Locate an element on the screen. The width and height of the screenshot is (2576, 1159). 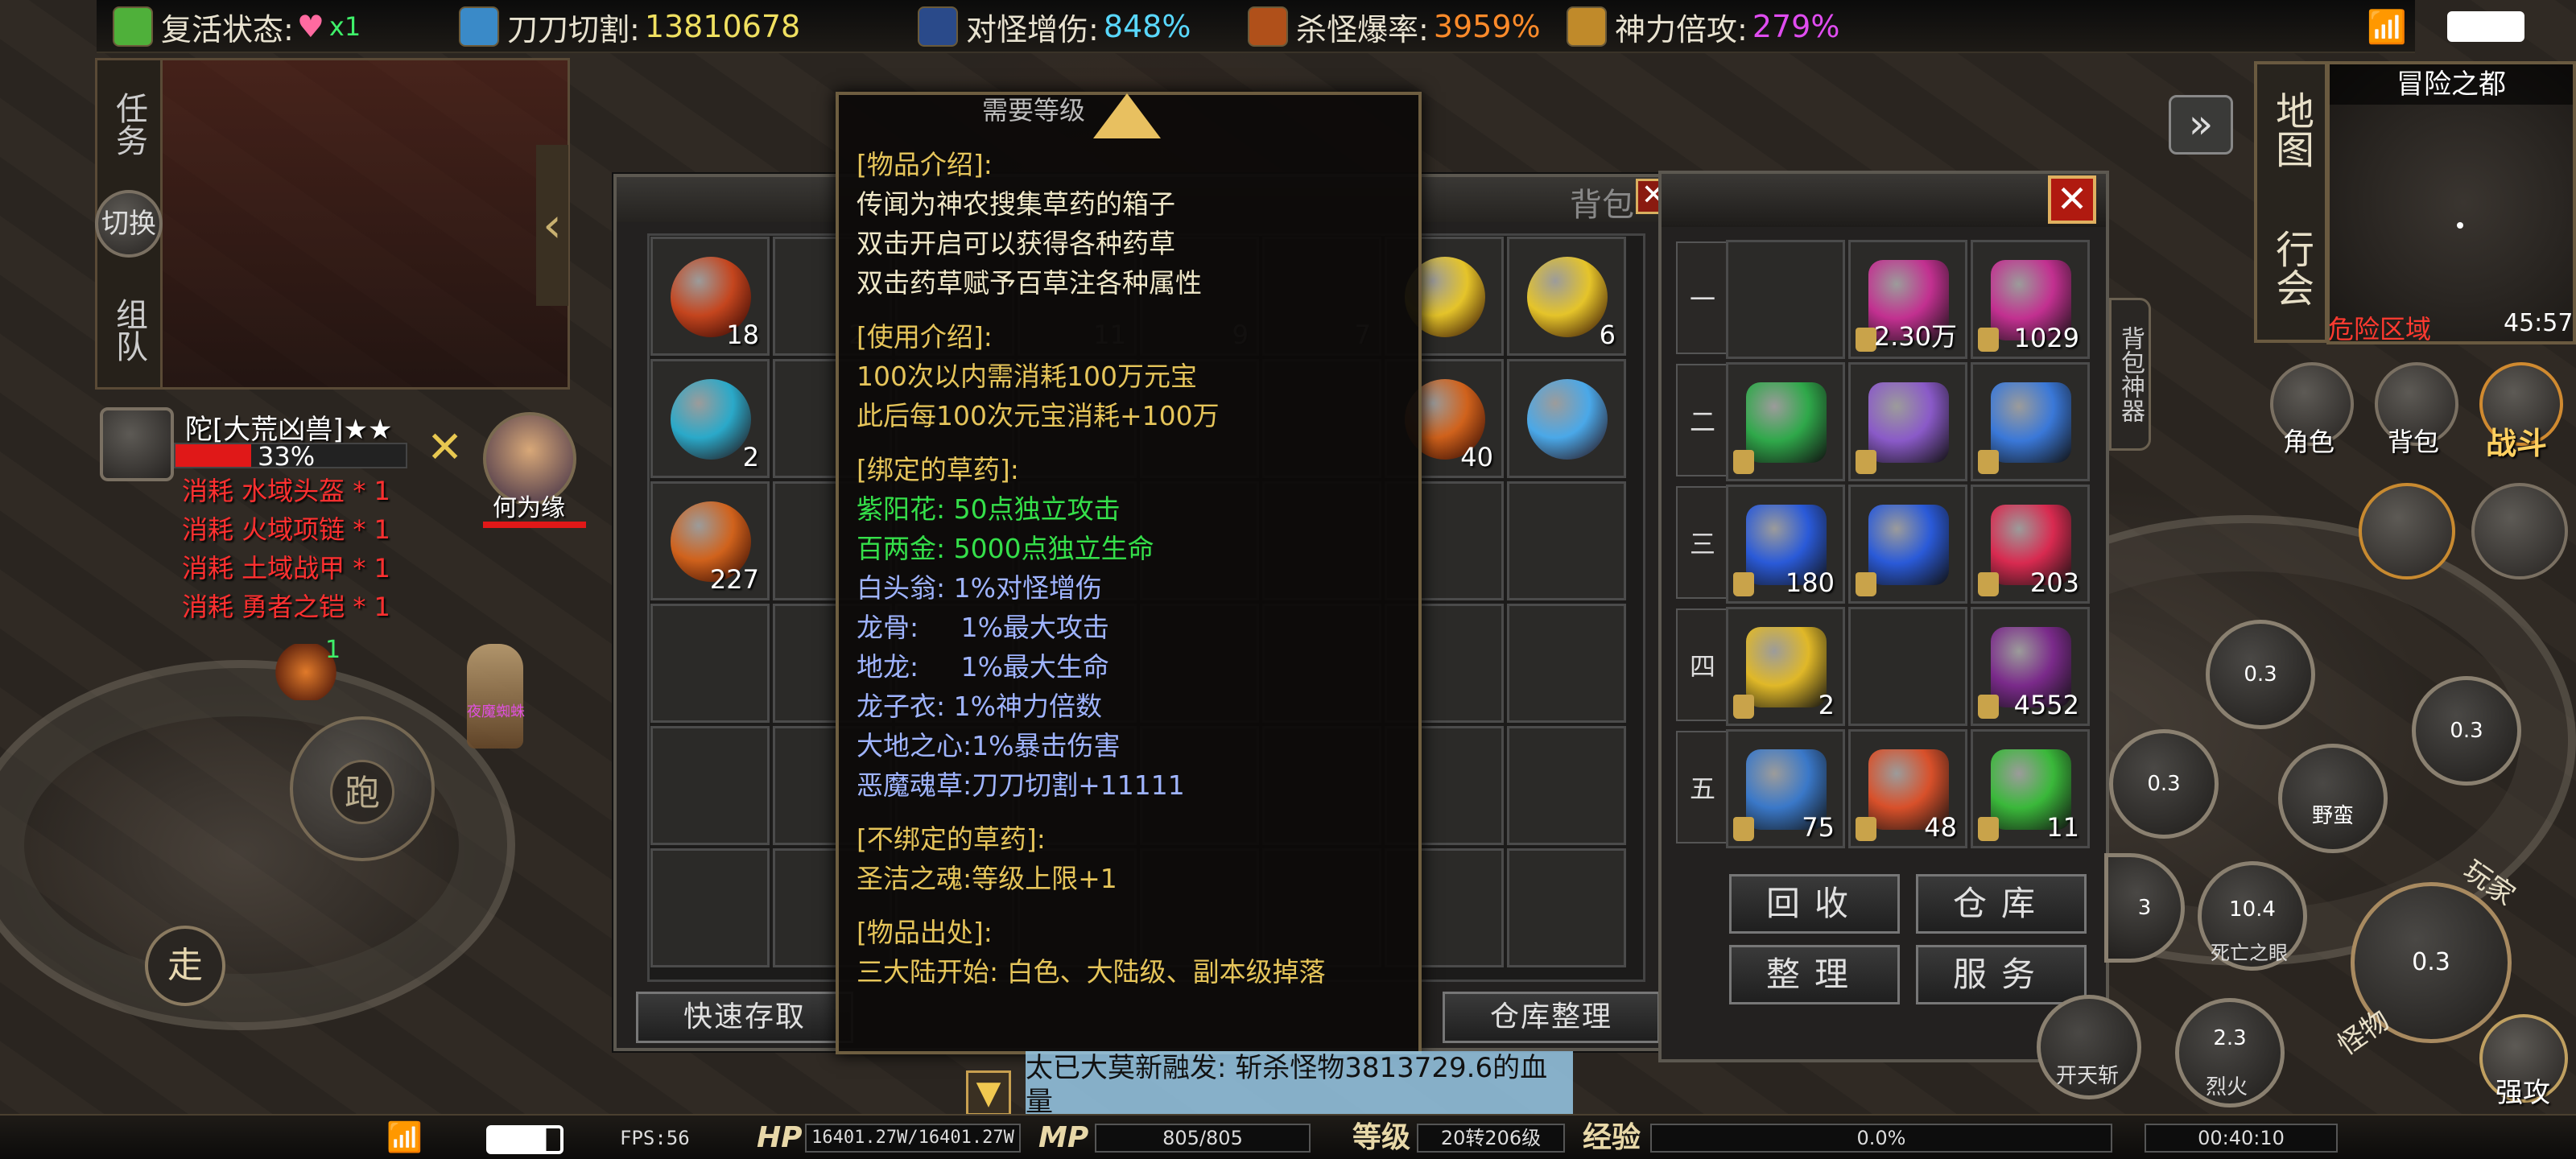
tab-task: 任务 is located at coordinates (129, 124).